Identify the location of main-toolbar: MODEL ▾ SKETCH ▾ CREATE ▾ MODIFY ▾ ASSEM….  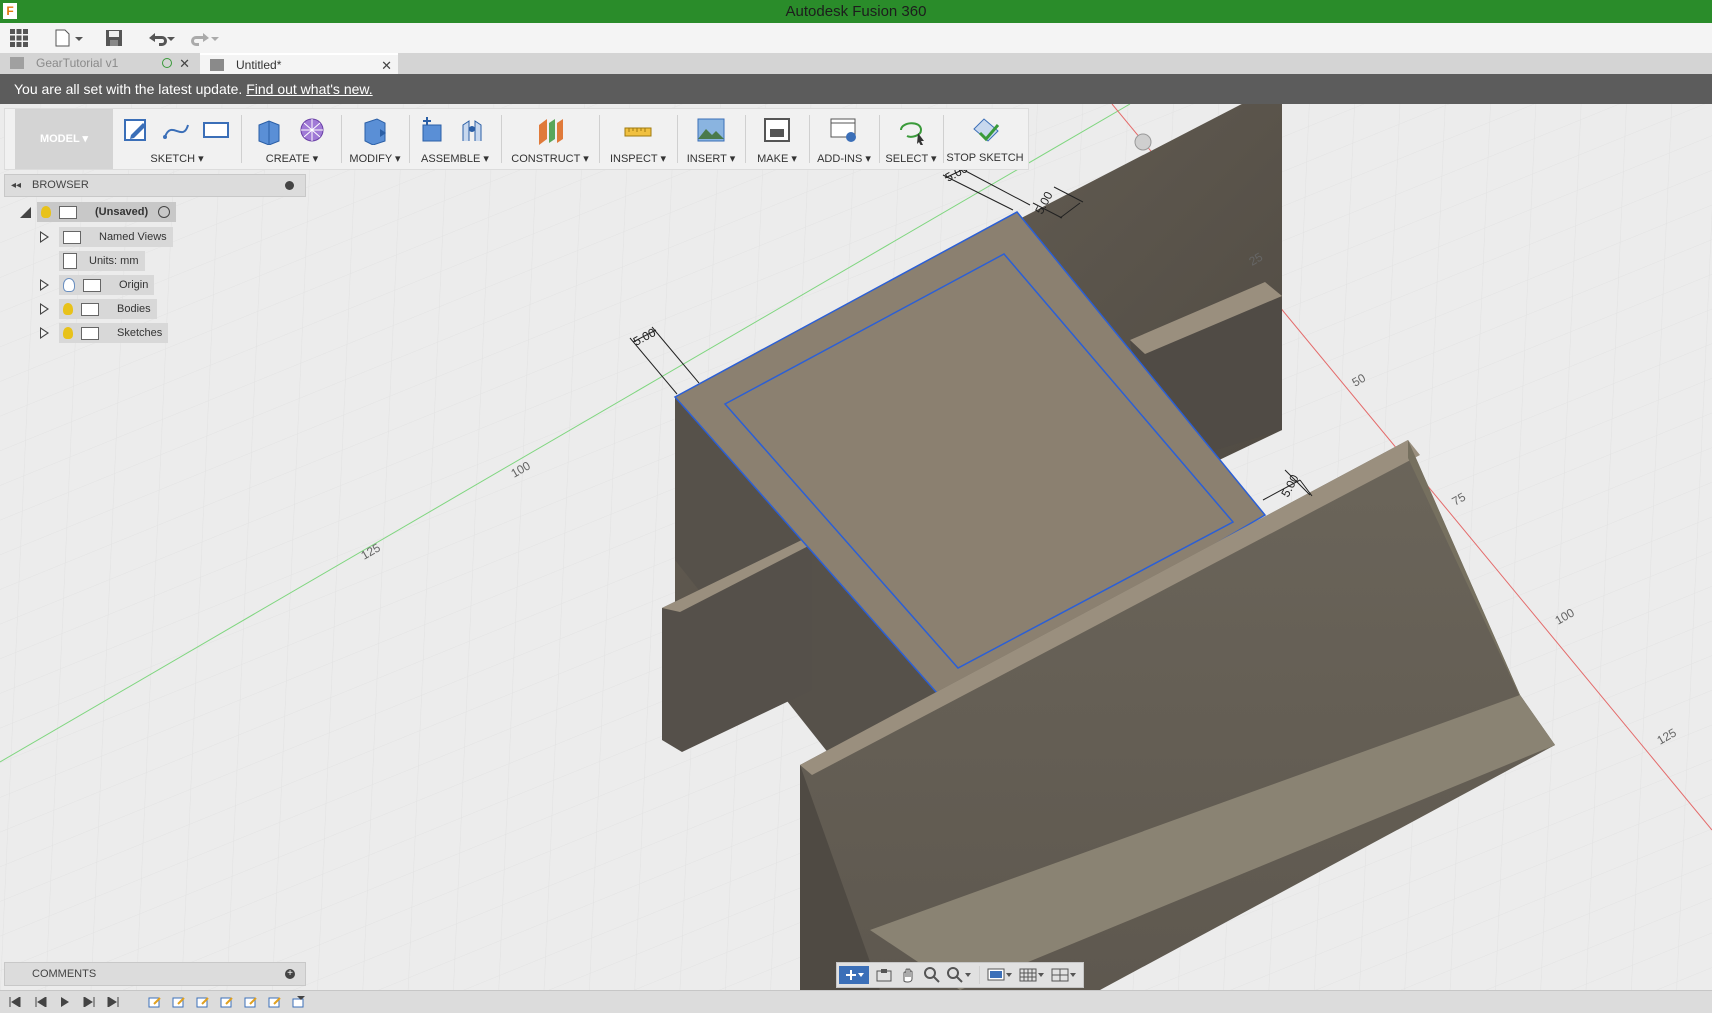
(516, 139).